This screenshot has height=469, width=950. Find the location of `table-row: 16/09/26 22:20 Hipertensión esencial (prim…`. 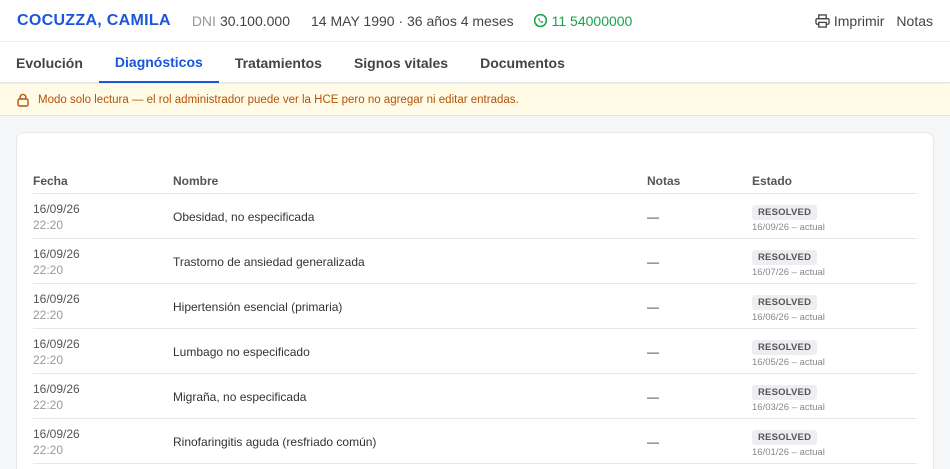

table-row: 16/09/26 22:20 Hipertensión esencial (prim… is located at coordinates (475, 306).